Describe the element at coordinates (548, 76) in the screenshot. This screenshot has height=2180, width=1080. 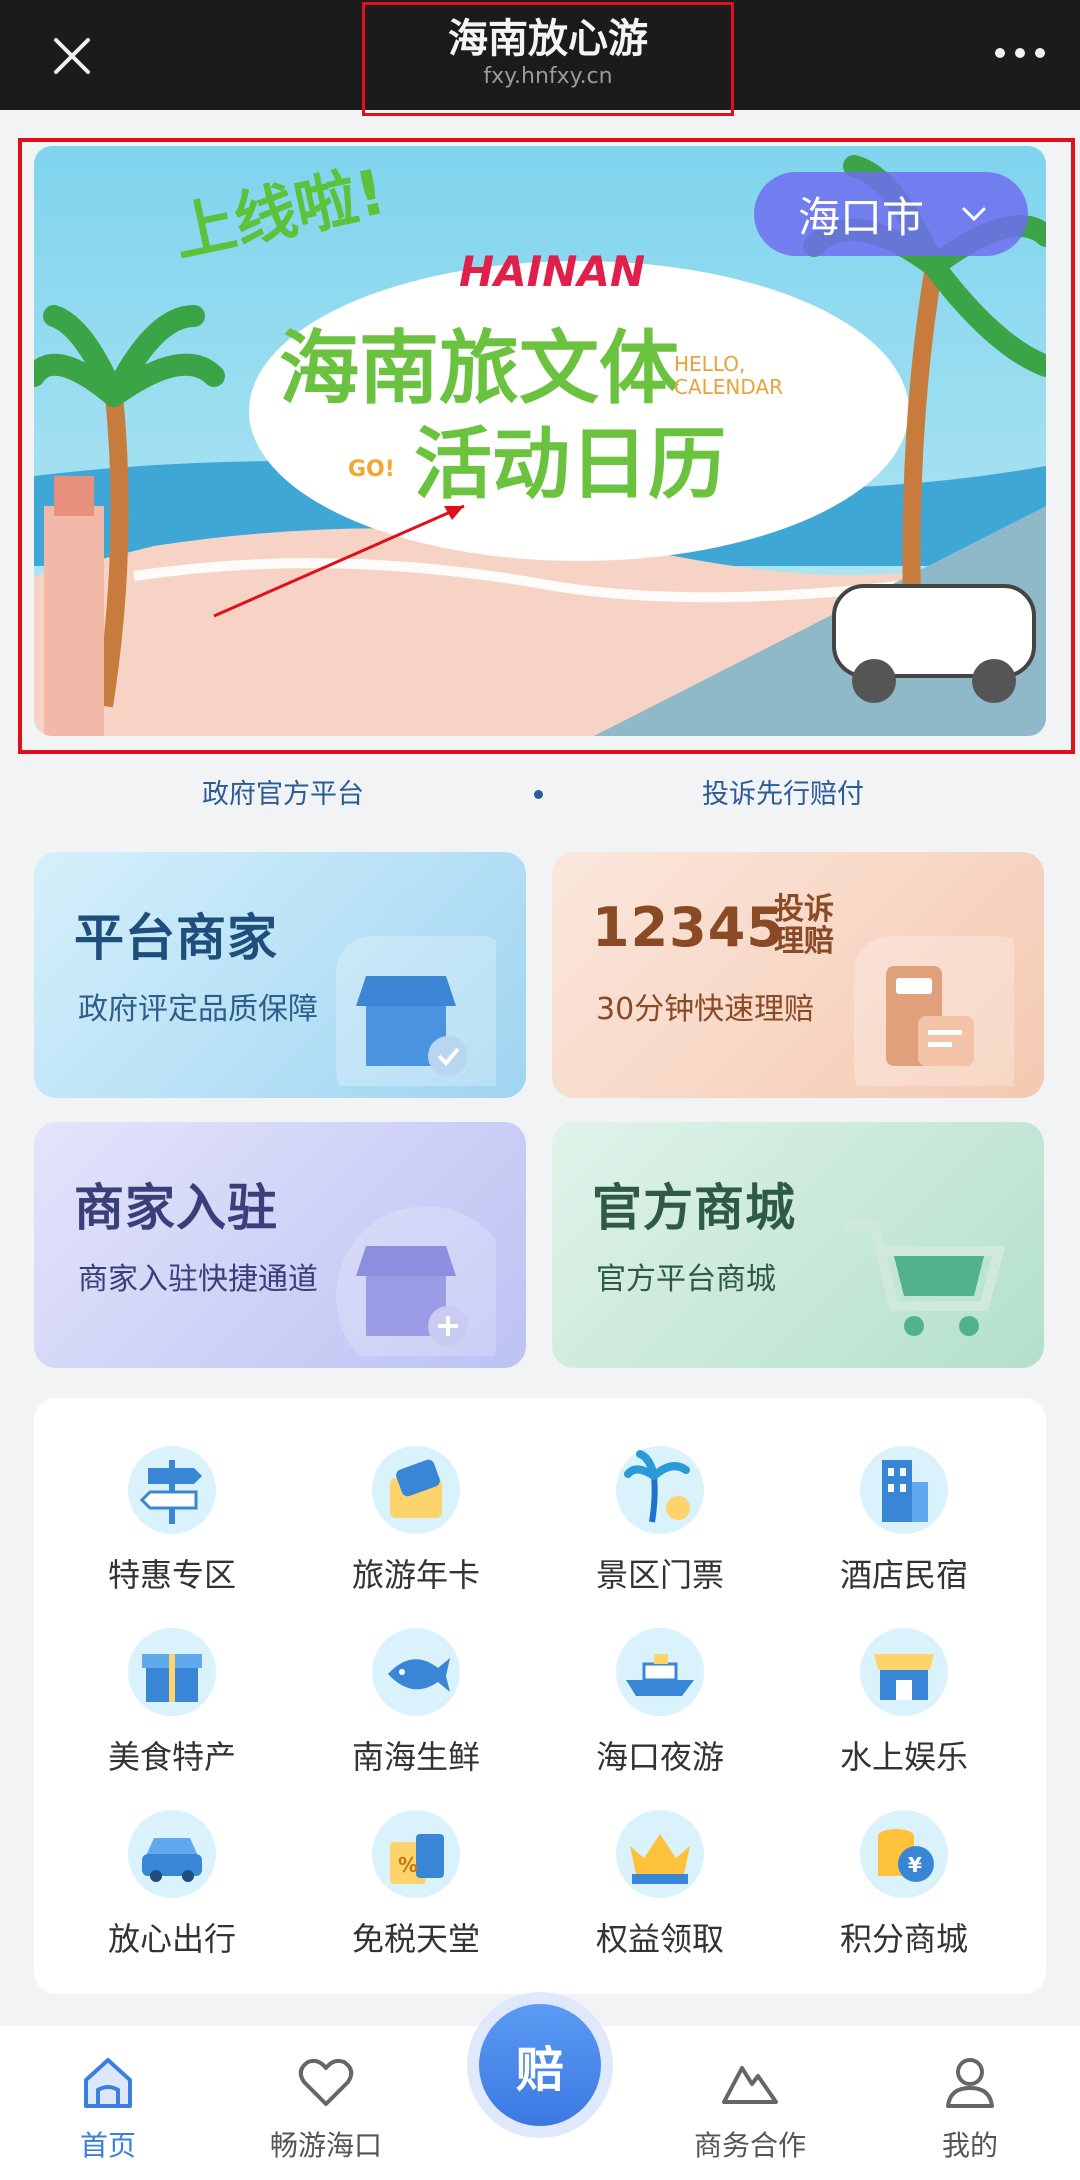
I see `page-url: fxy.hnfxy.cn` at that location.